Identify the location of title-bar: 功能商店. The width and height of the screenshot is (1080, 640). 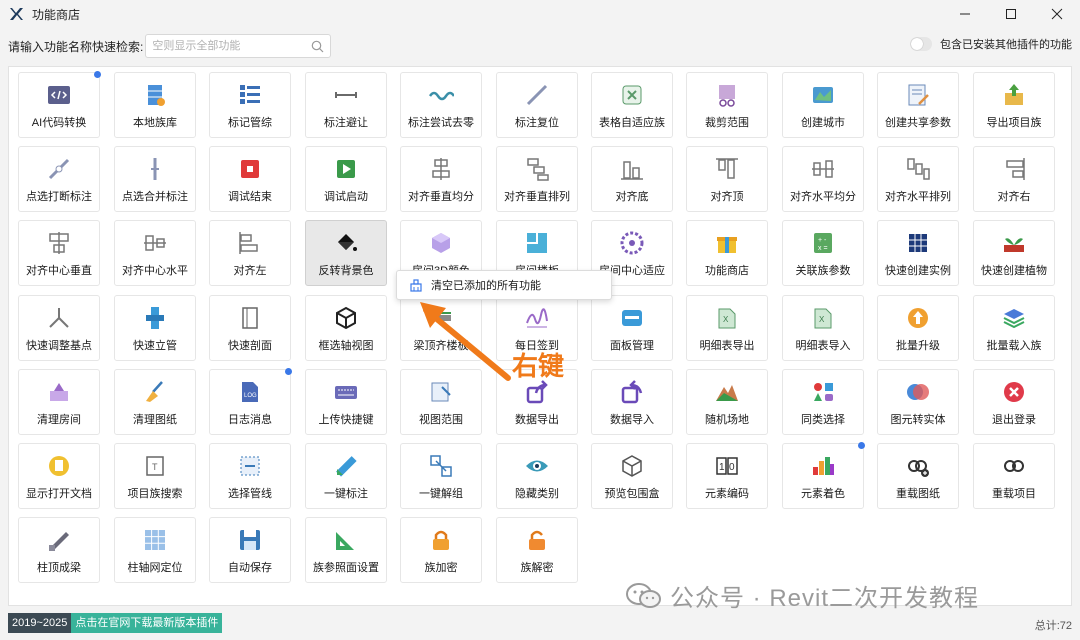
(540, 14).